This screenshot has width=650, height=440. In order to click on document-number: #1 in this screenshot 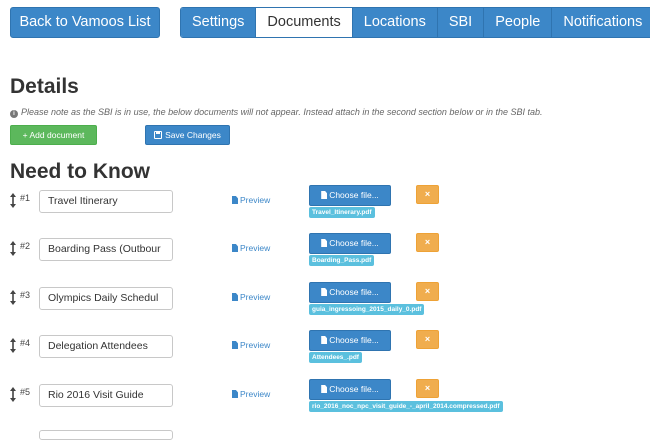, I will do `click(25, 198)`.